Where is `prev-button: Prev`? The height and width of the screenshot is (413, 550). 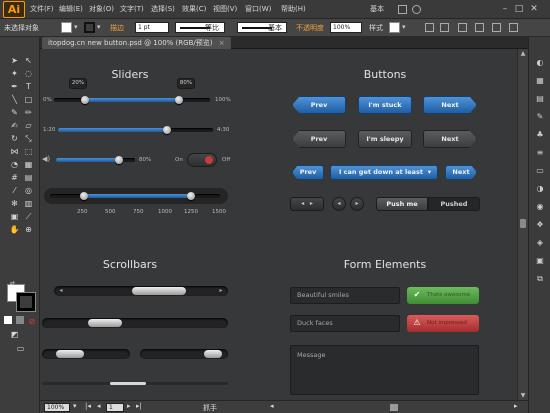 prev-button: Prev is located at coordinates (319, 105).